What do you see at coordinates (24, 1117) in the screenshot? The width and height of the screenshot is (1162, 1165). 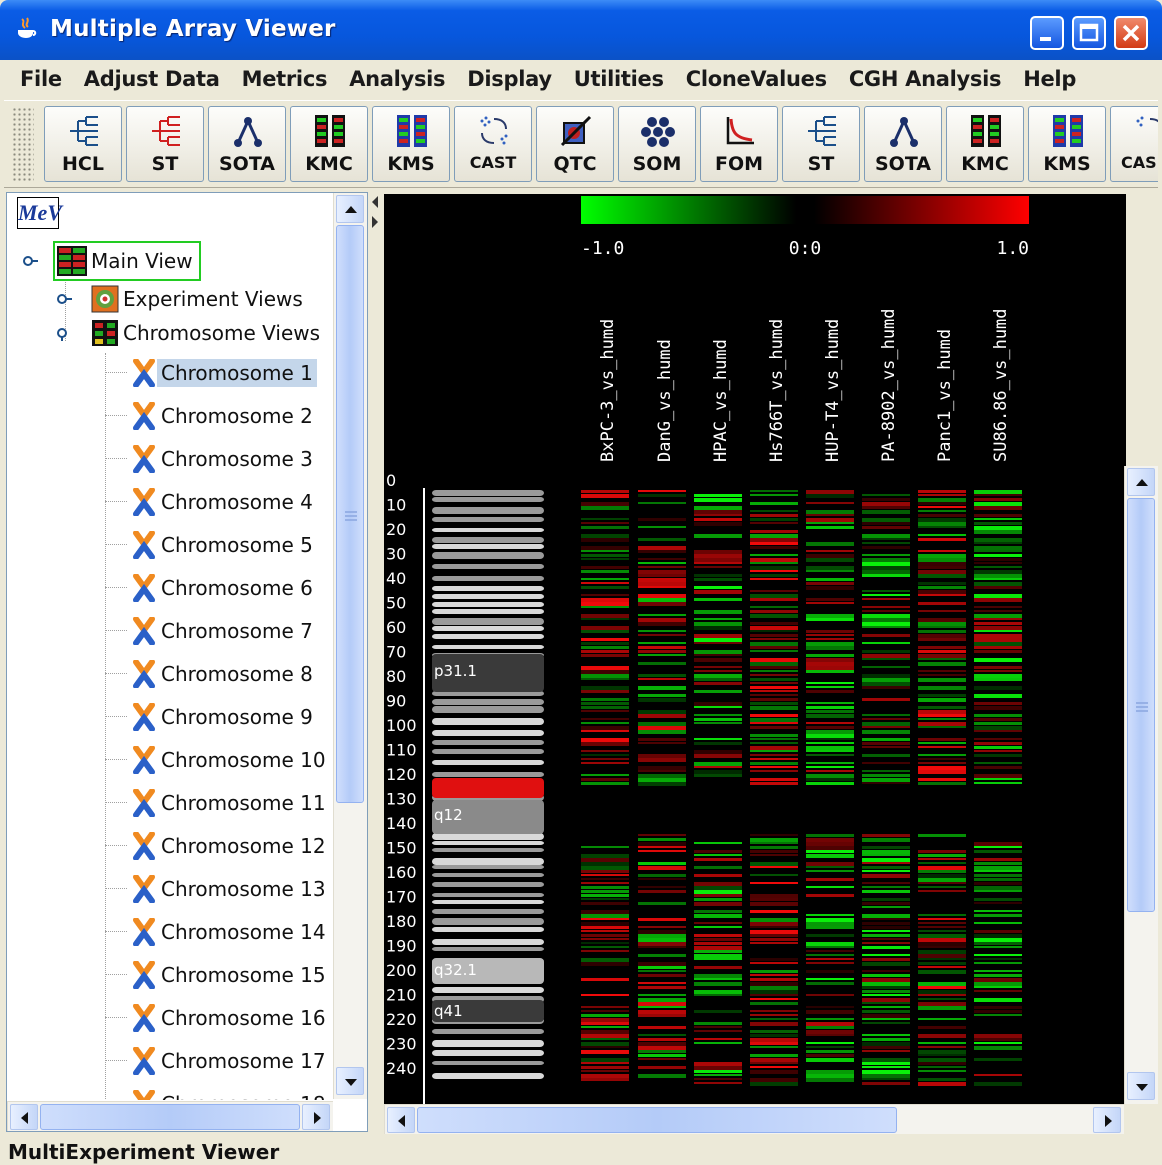 I see `scroll-left-button` at bounding box center [24, 1117].